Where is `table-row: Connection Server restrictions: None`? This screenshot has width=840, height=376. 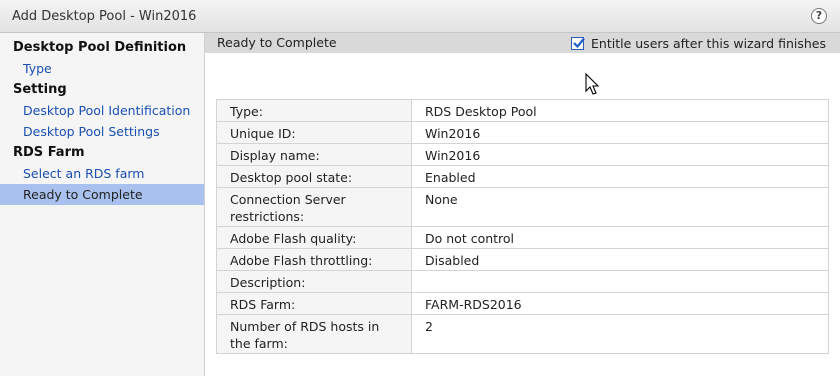 table-row: Connection Server restrictions: None is located at coordinates (522, 207).